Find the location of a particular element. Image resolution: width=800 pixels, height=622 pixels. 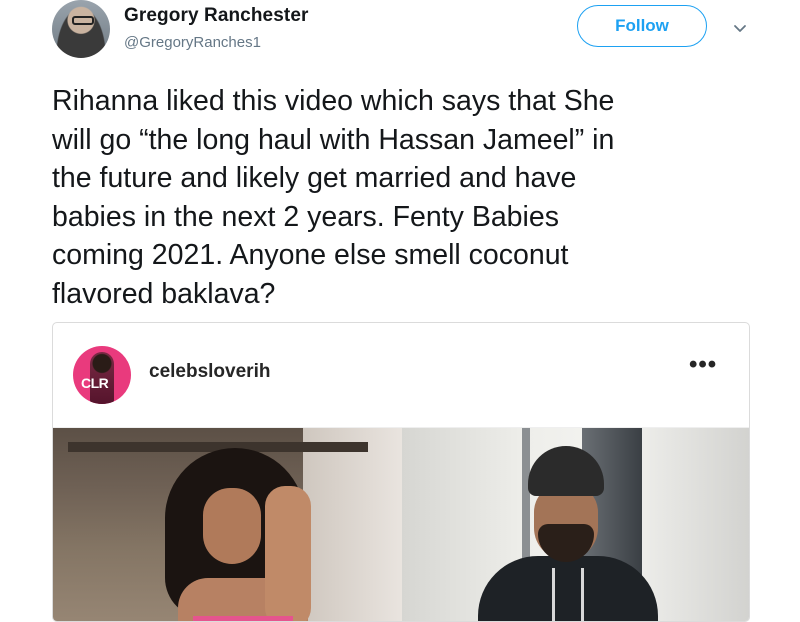

follow-button: Follow is located at coordinates (642, 26).